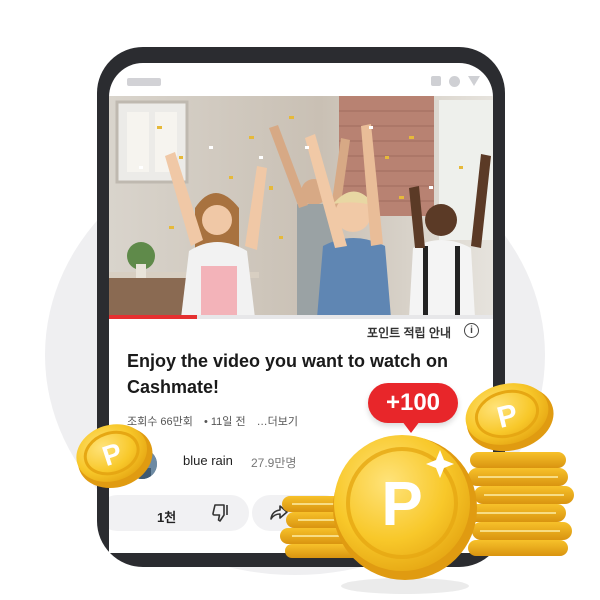 This screenshot has height=600, width=600. Describe the element at coordinates (160, 422) in the screenshot. I see `view-count: 조회수 66만회` at that location.